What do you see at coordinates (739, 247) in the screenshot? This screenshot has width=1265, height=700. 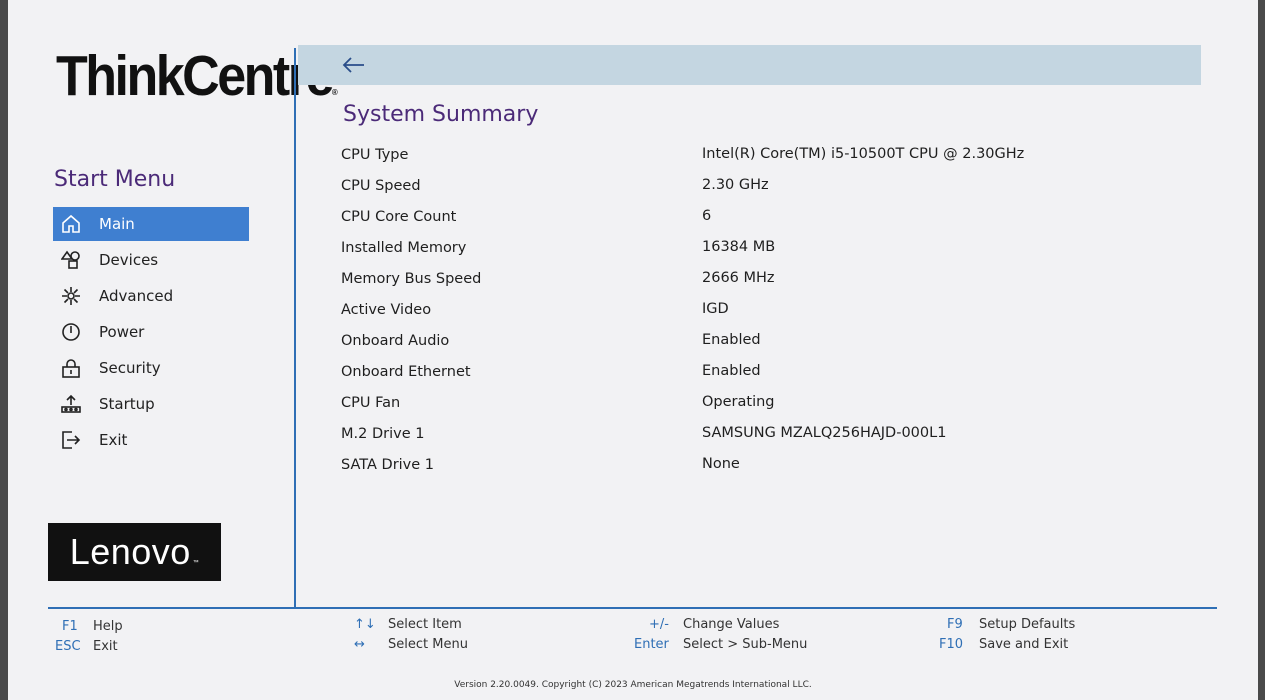 I see `row-value: 16384 MB` at bounding box center [739, 247].